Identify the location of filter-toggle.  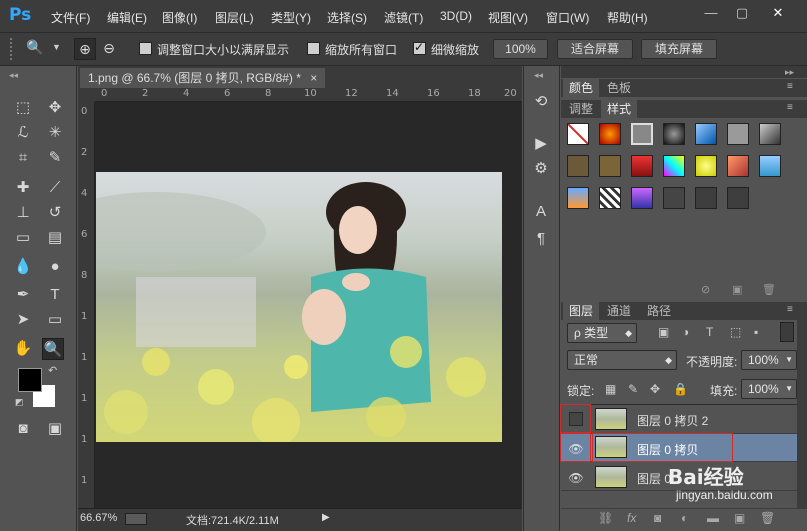
(787, 332).